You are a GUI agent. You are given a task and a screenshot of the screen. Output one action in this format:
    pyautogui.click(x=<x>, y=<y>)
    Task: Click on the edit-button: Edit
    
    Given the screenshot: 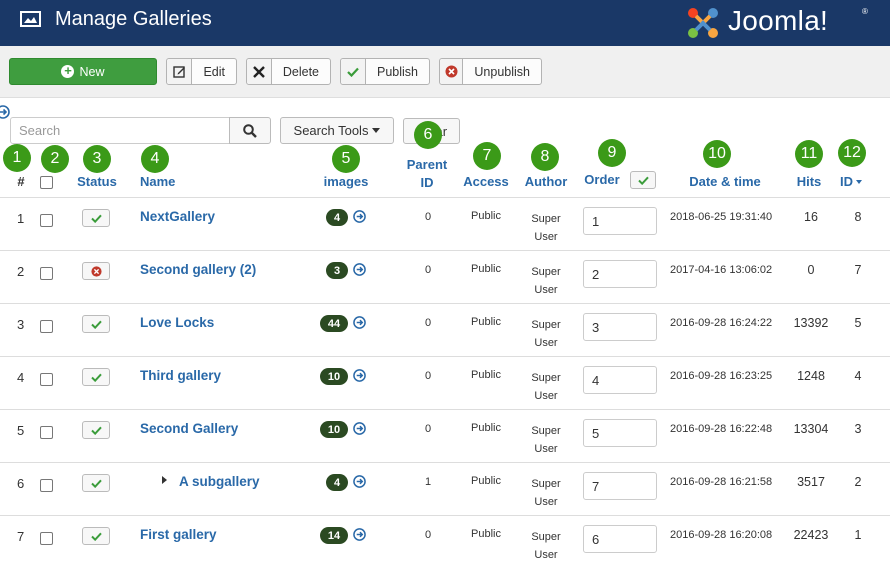 What is the action you would take?
    pyautogui.click(x=201, y=71)
    